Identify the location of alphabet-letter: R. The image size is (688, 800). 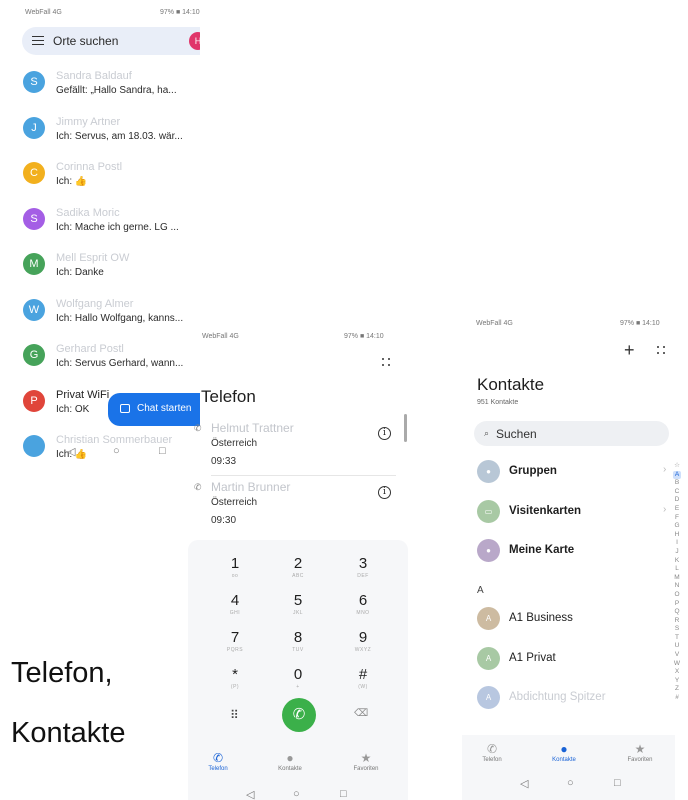
(677, 621).